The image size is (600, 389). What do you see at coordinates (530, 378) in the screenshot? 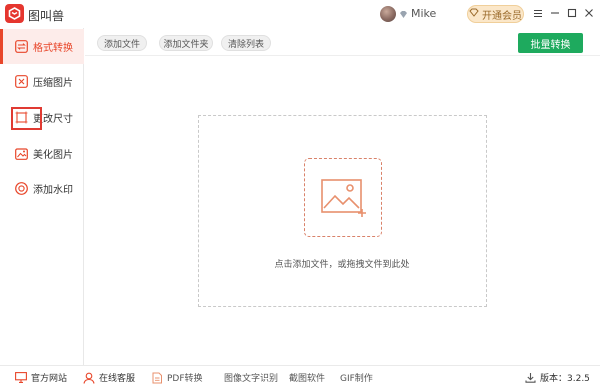
I see `download-icon` at bounding box center [530, 378].